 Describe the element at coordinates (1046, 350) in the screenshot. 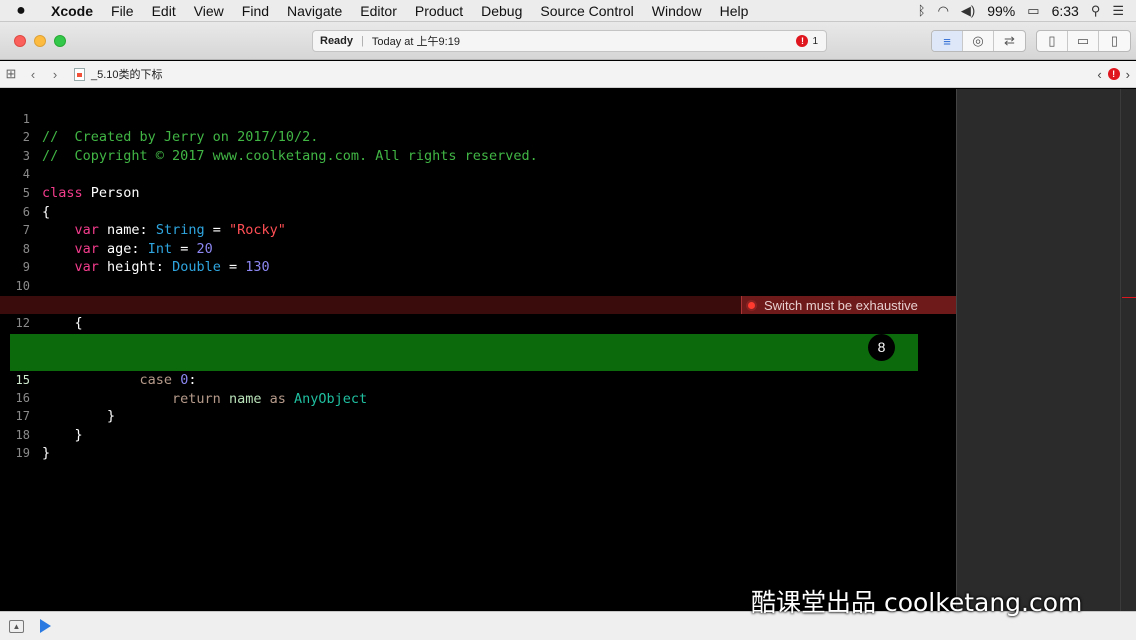

I see `minimap-pane` at that location.